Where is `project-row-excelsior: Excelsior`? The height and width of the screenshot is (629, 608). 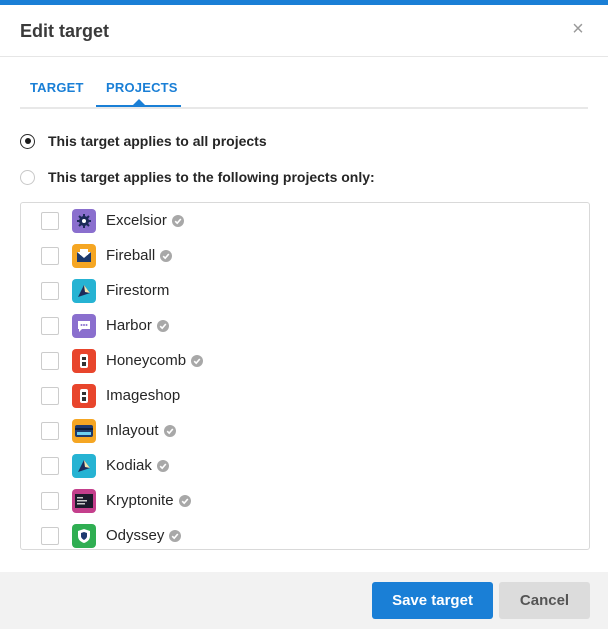 project-row-excelsior: Excelsior is located at coordinates (305, 220).